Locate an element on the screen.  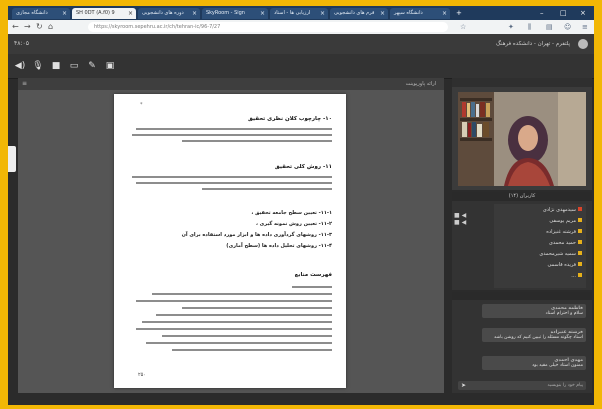
user-mic-icon: ■ ◀ is located at coordinates (460, 222).